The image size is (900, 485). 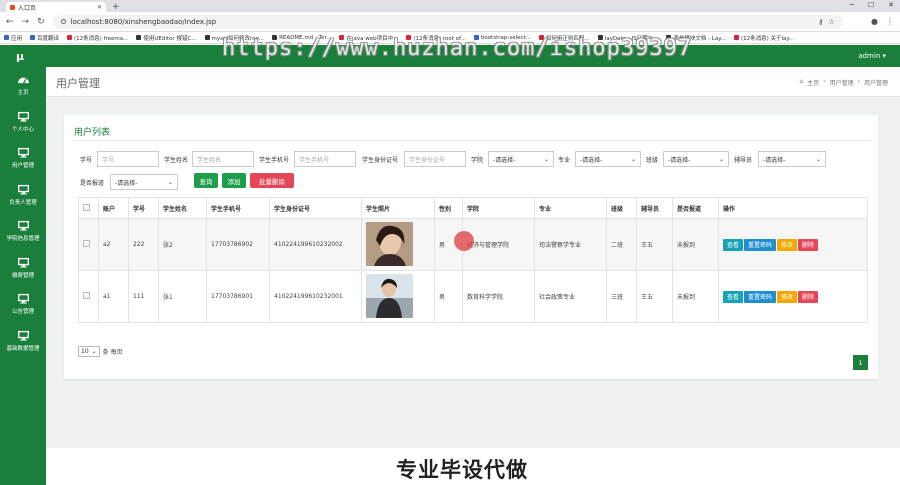 I want to click on phone-input: 学生手机号, so click(x=325, y=159).